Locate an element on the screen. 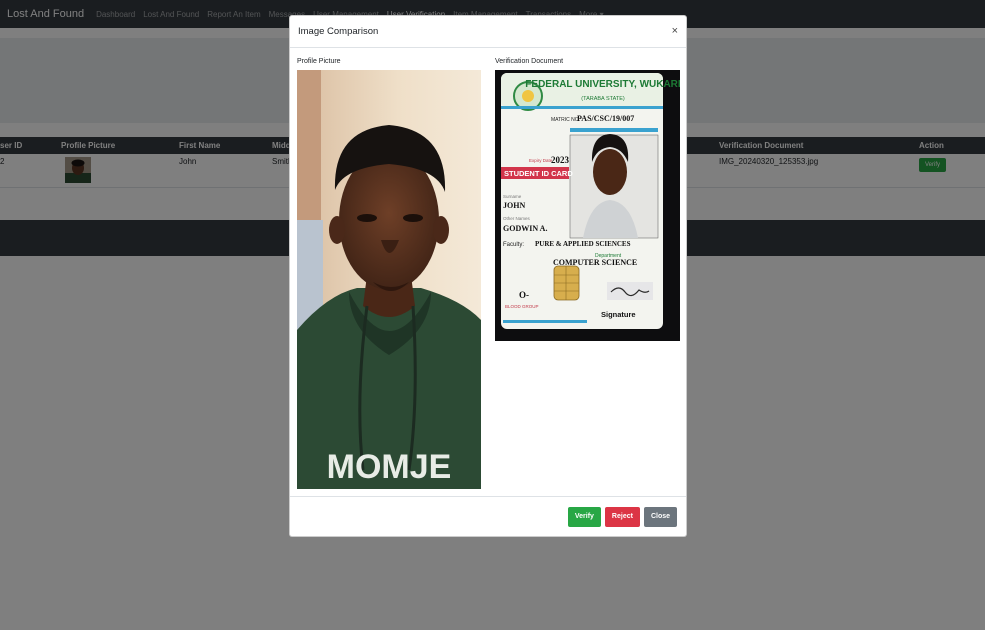 The height and width of the screenshot is (630, 985). card-other-names: GODWIN A. is located at coordinates (525, 228).